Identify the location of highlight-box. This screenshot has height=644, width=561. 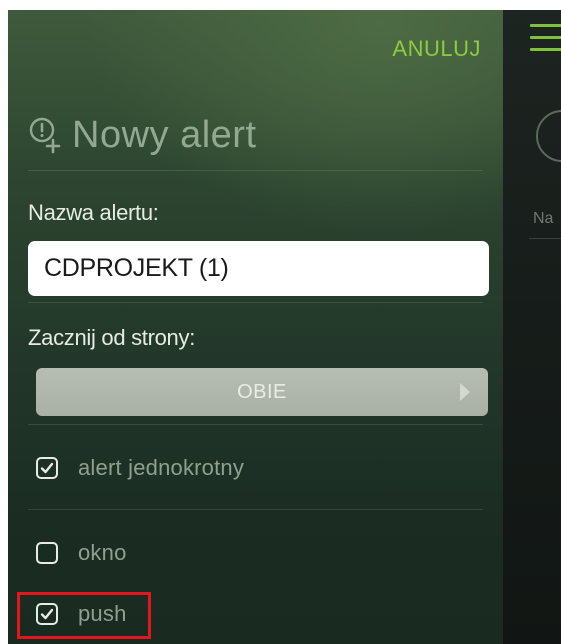
(84, 615).